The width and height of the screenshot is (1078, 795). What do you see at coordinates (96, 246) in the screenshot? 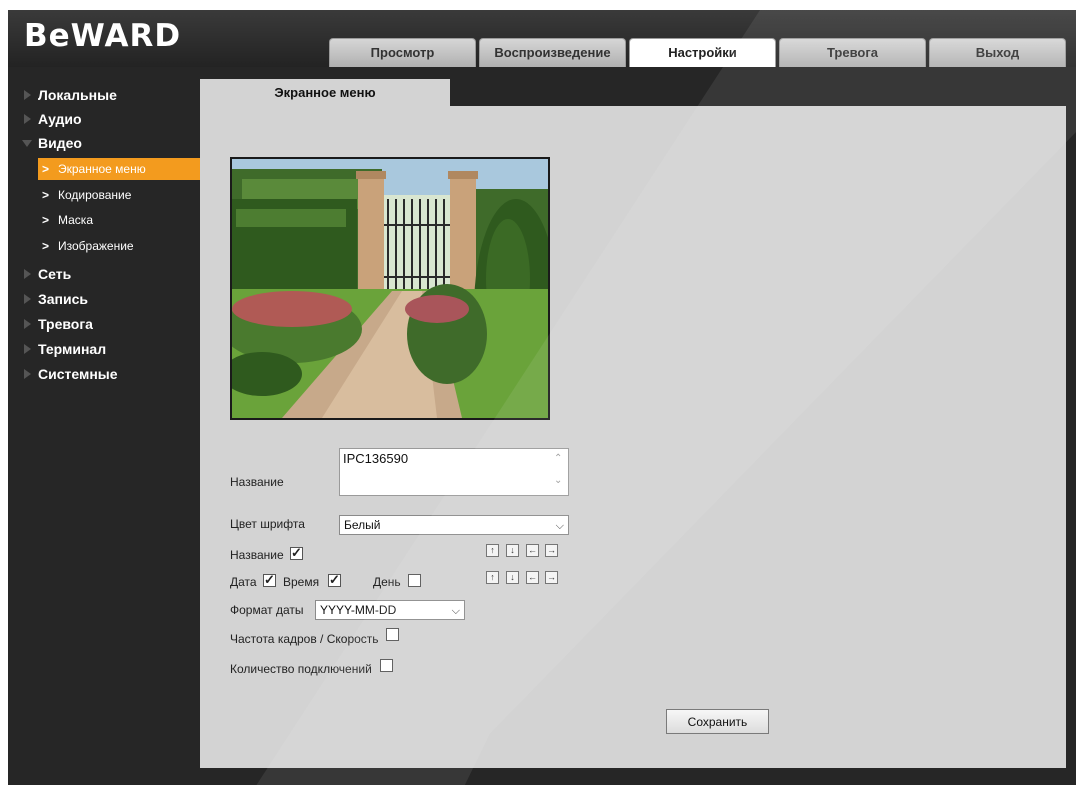
I see `sidebar-subitem-label: Изображение` at bounding box center [96, 246].